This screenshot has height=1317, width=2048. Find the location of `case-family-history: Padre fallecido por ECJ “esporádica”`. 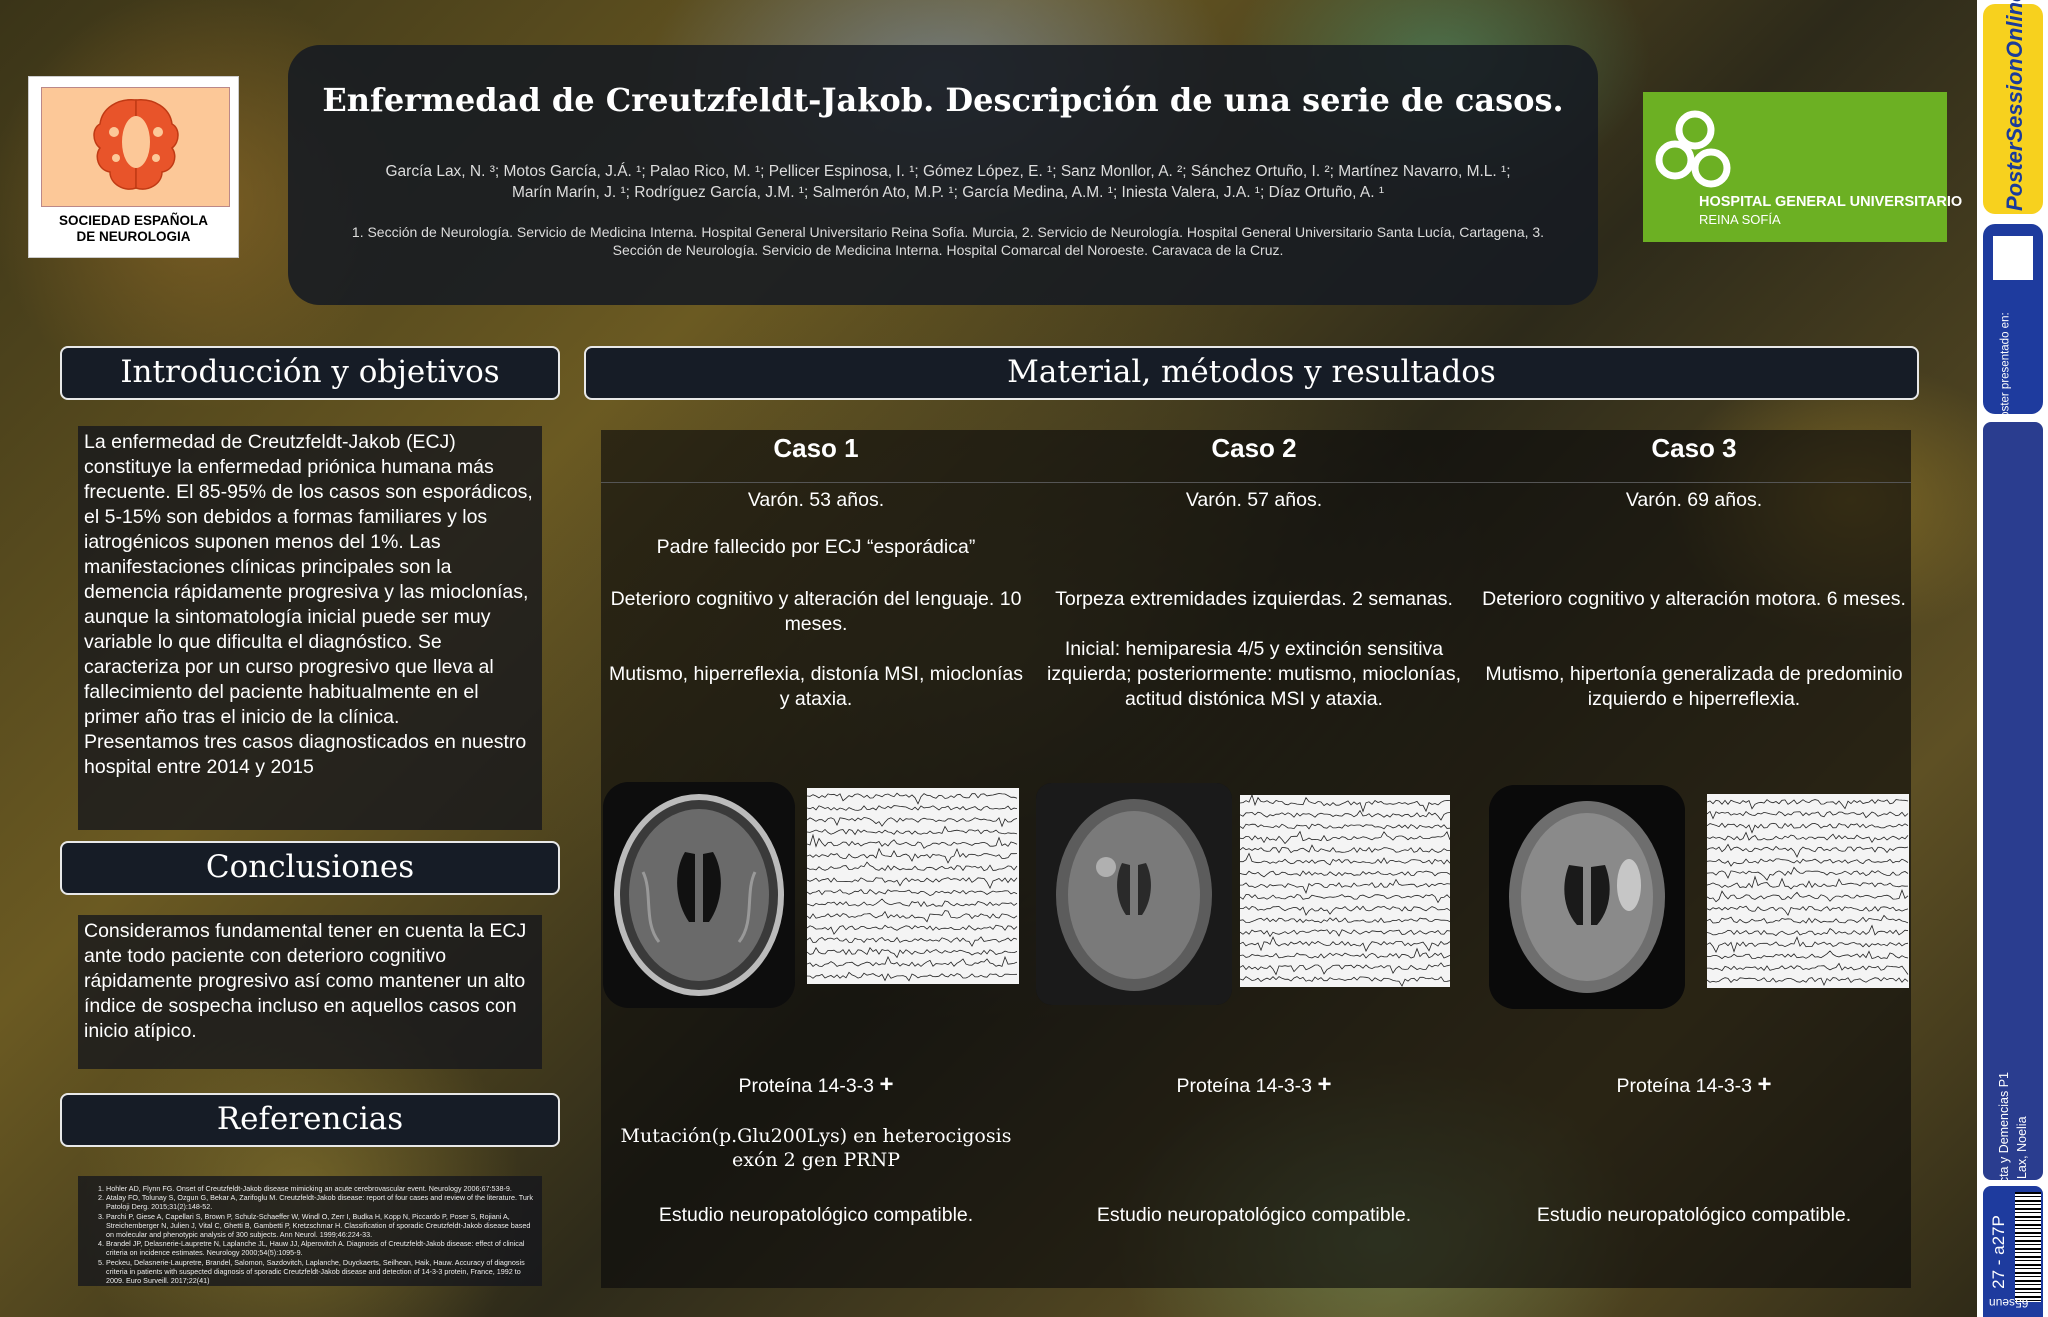

case-family-history: Padre fallecido por ECJ “esporádica” is located at coordinates (816, 547).